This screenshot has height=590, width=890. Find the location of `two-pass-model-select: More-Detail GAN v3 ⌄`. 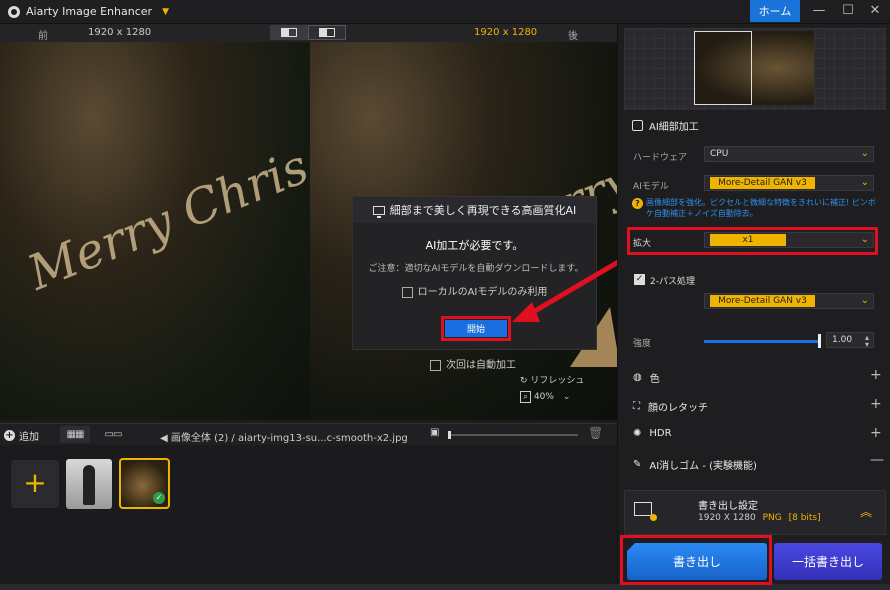

two-pass-model-select: More-Detail GAN v3 ⌄ is located at coordinates (789, 301).